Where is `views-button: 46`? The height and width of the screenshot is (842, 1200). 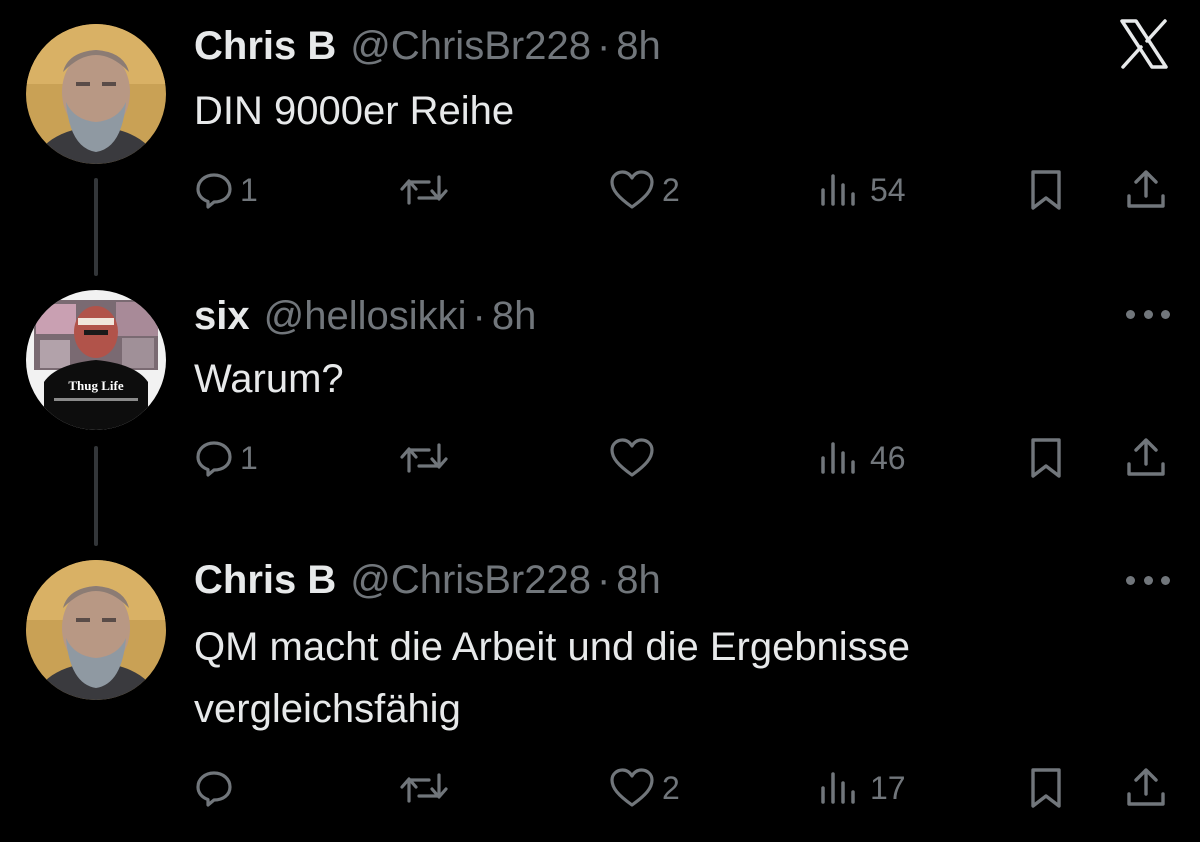 views-button: 46 is located at coordinates (862, 458).